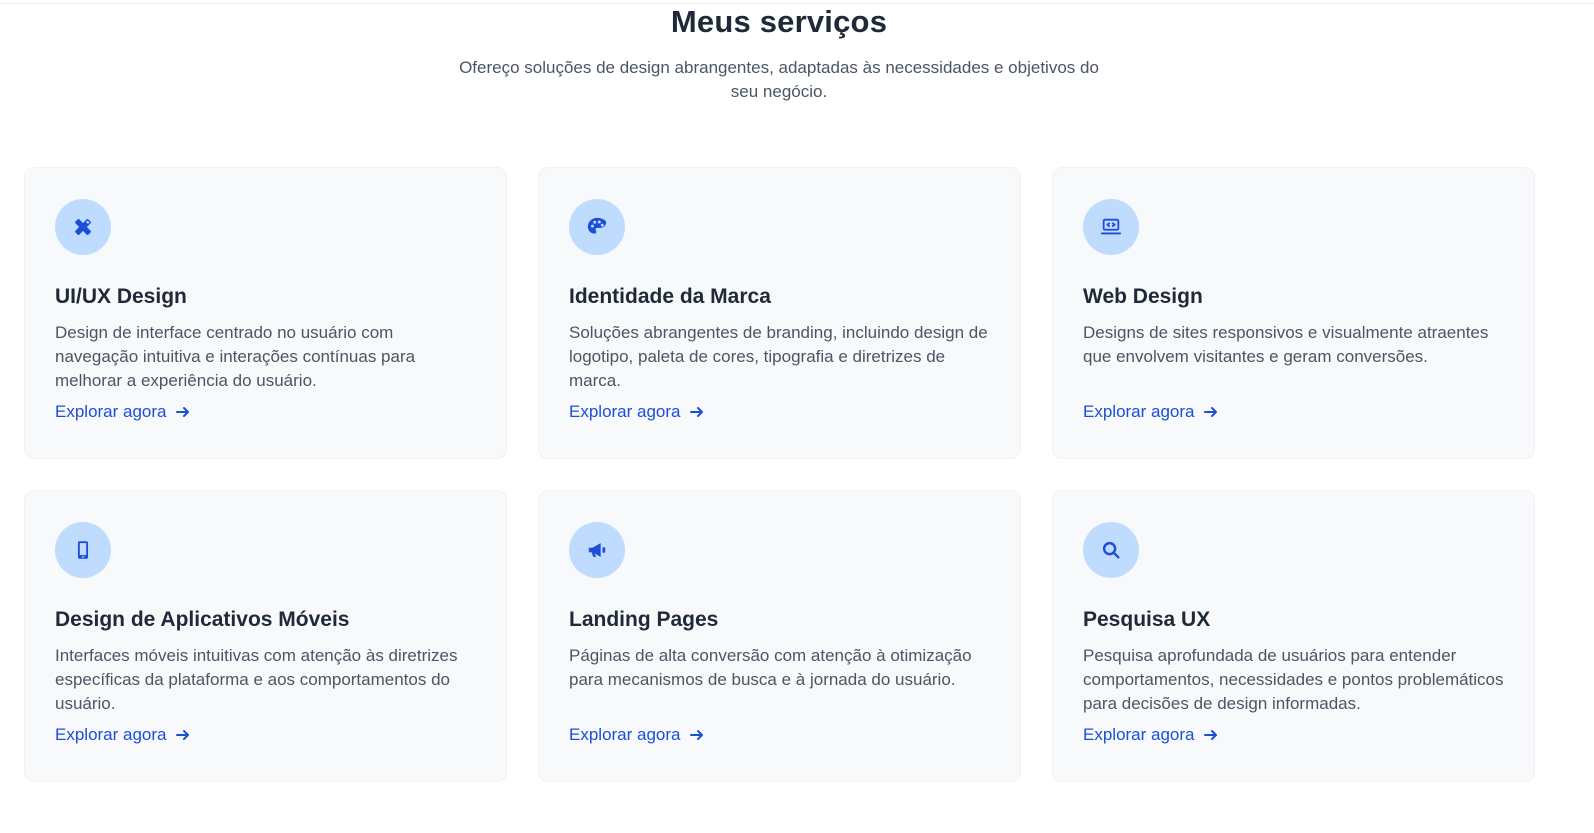 The height and width of the screenshot is (833, 1594). I want to click on service-title: Landing Pages, so click(644, 619).